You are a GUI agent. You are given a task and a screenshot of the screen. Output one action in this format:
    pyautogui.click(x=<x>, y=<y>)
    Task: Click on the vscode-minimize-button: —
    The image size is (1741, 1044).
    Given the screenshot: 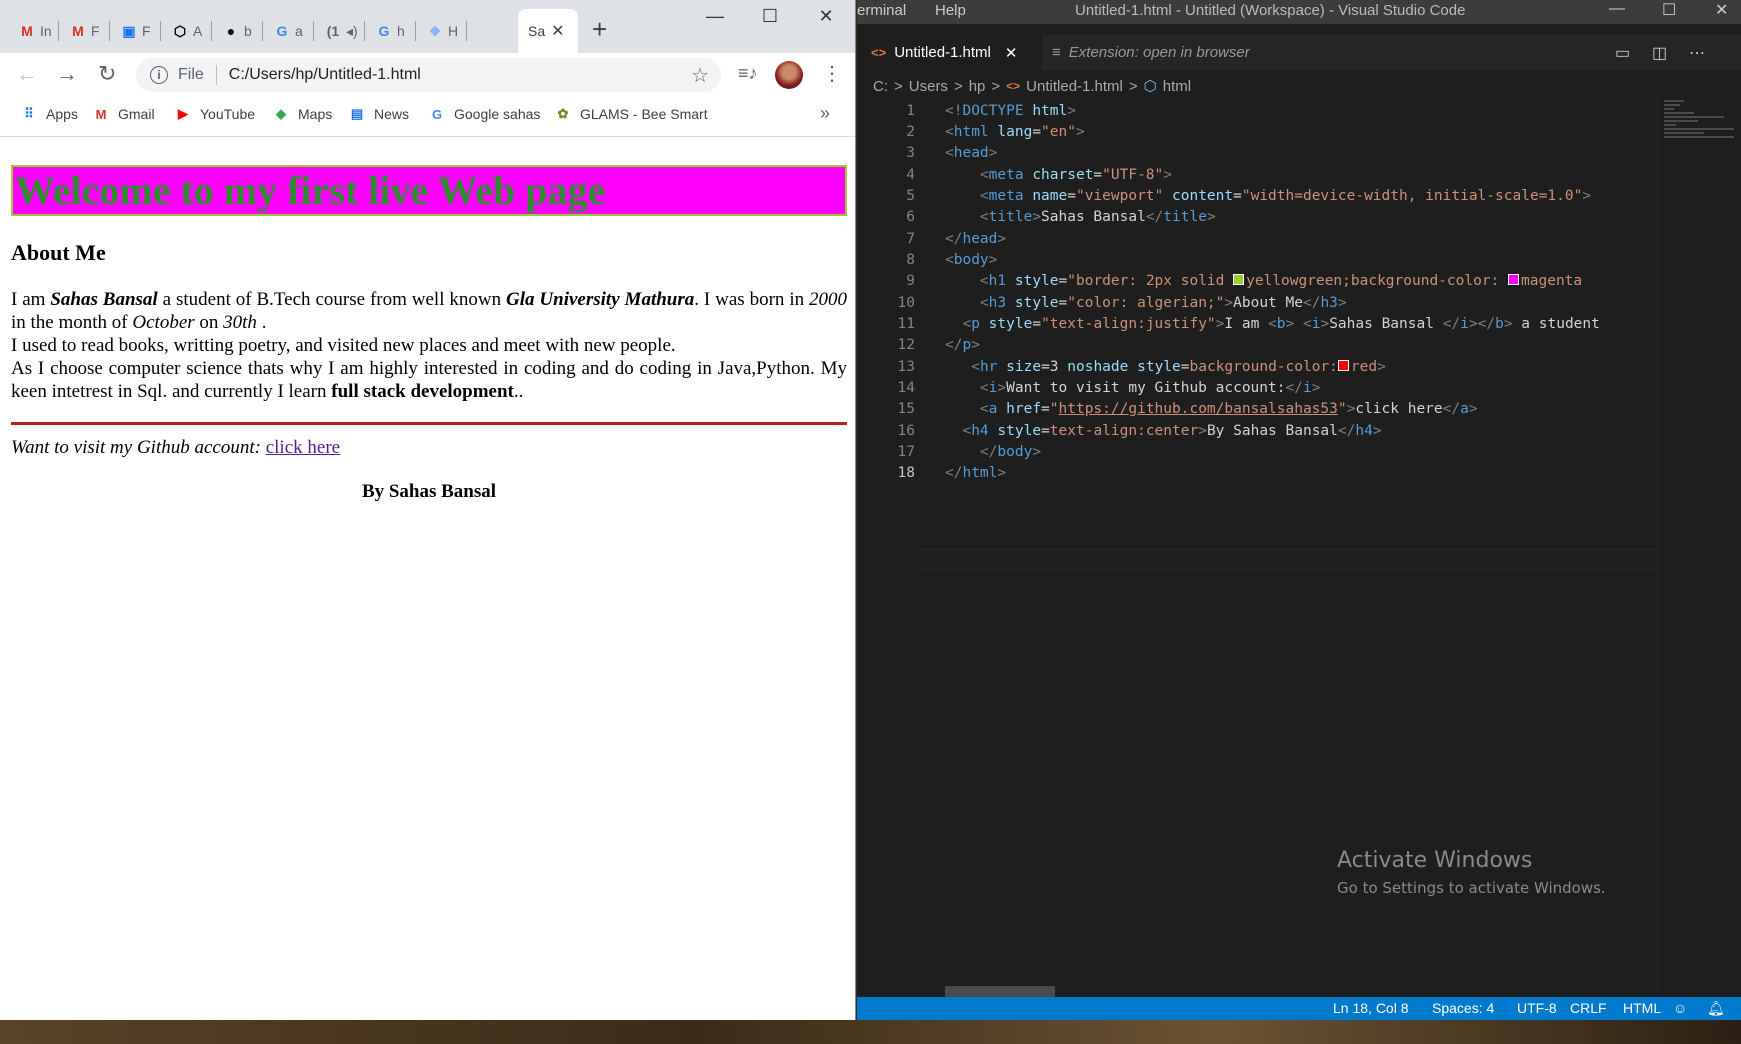 What is the action you would take?
    pyautogui.click(x=1617, y=9)
    